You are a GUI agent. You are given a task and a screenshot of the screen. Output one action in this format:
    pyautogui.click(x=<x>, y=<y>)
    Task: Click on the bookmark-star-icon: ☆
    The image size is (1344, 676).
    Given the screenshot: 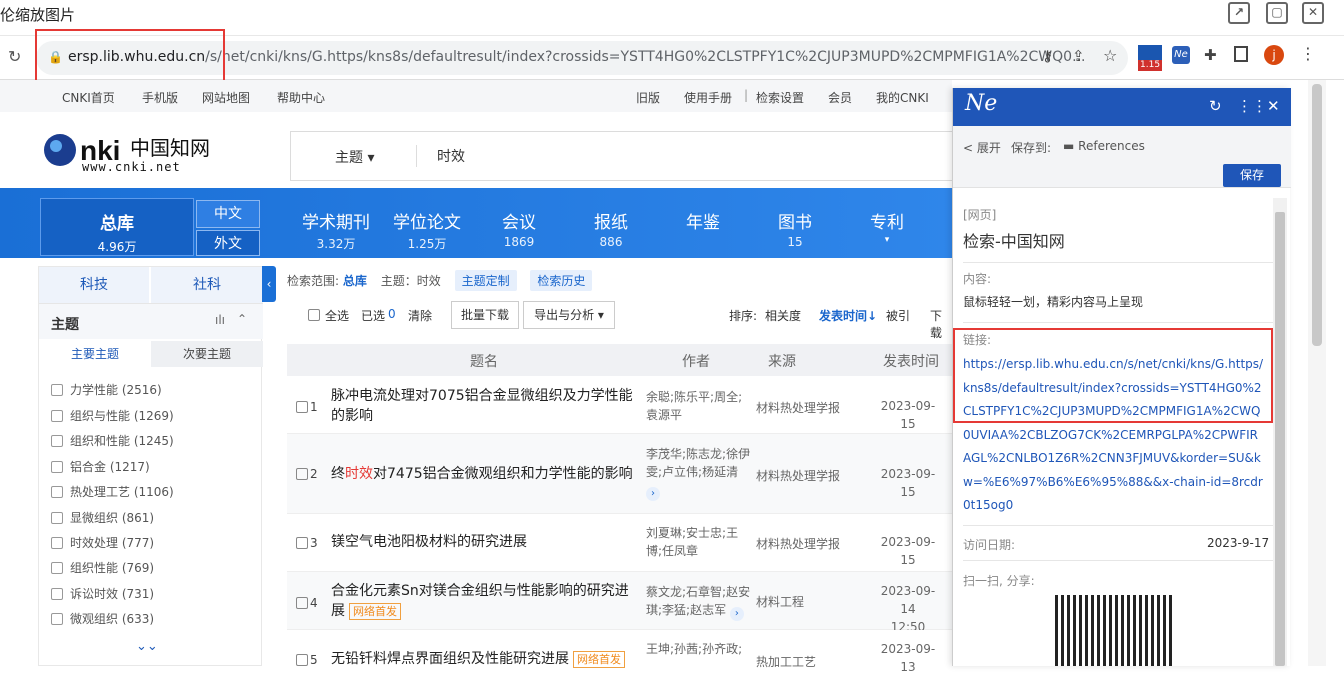 What is the action you would take?
    pyautogui.click(x=1110, y=55)
    